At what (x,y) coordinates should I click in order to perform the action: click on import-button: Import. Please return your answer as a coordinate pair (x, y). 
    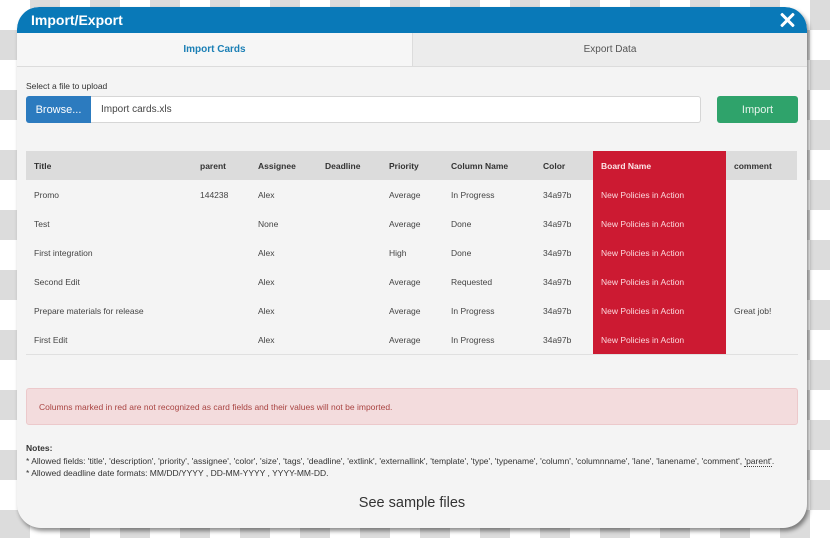
    Looking at the image, I should click on (757, 109).